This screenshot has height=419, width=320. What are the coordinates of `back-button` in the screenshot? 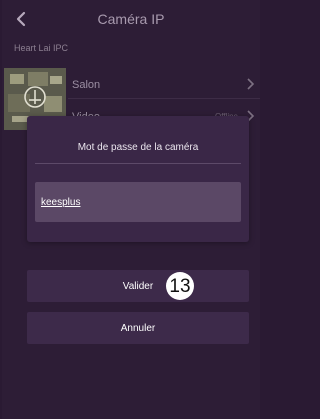 It's located at (21, 19).